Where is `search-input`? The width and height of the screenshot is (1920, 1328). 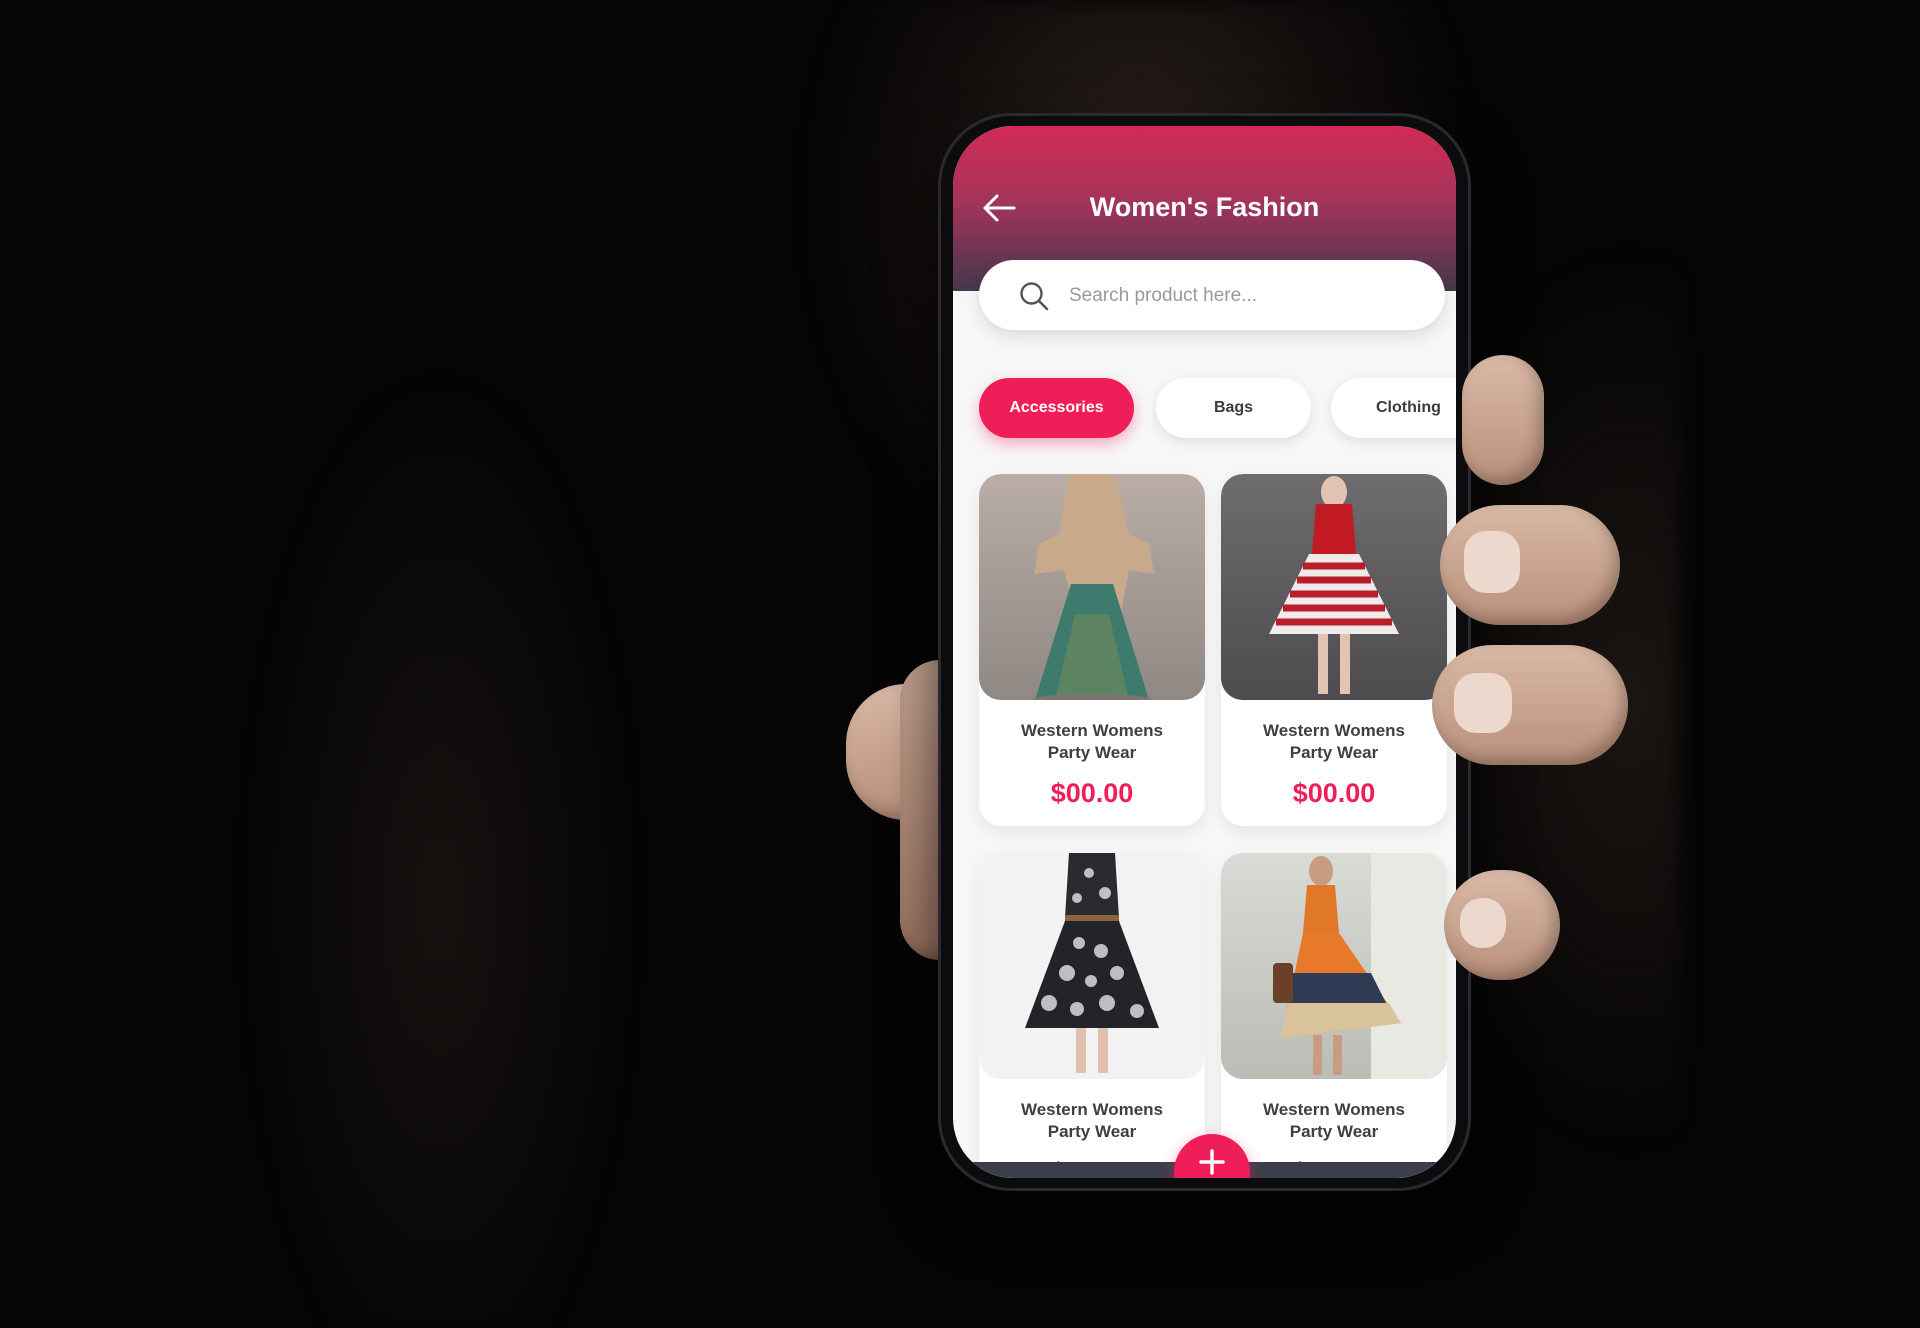 search-input is located at coordinates (1239, 296).